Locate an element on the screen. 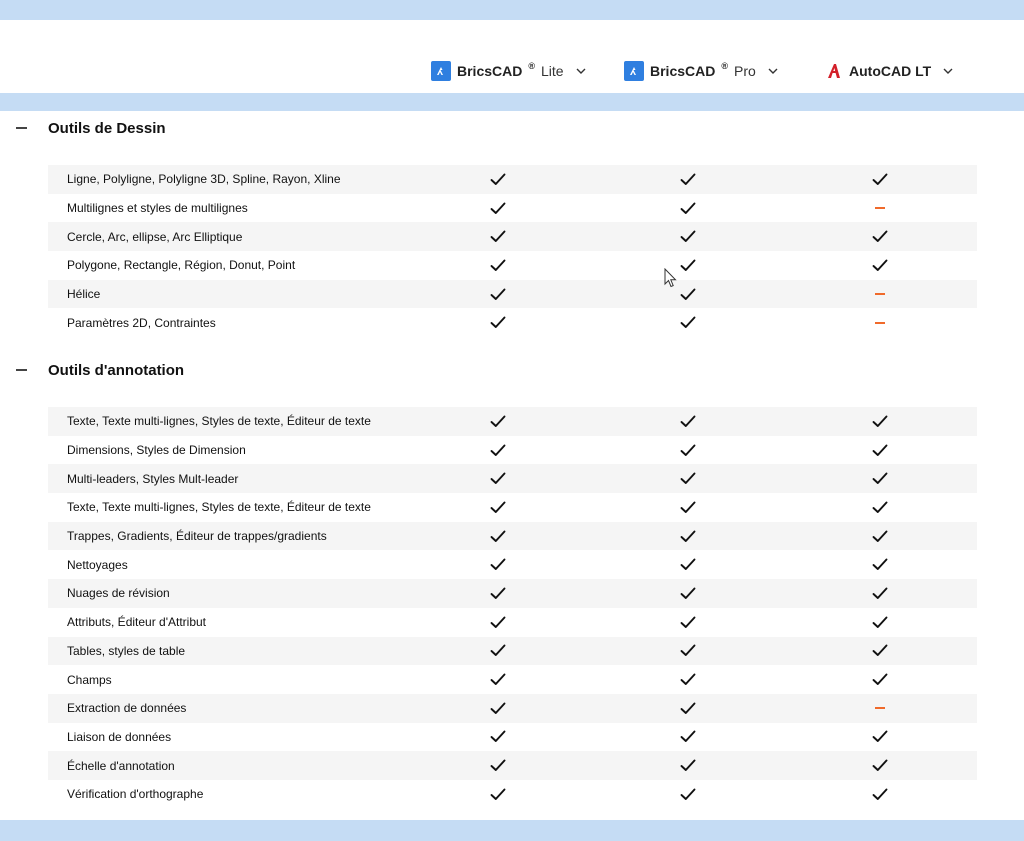 The width and height of the screenshot is (1024, 841). feature-label: Vérification d'orthographe is located at coordinates (135, 794).